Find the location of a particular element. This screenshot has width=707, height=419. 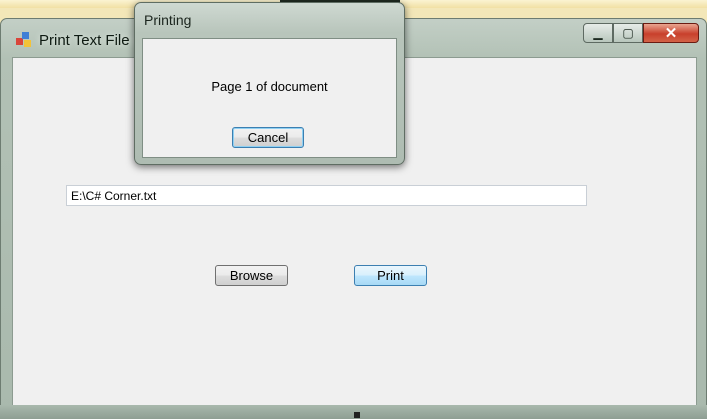

close-button: ✕ is located at coordinates (671, 33).